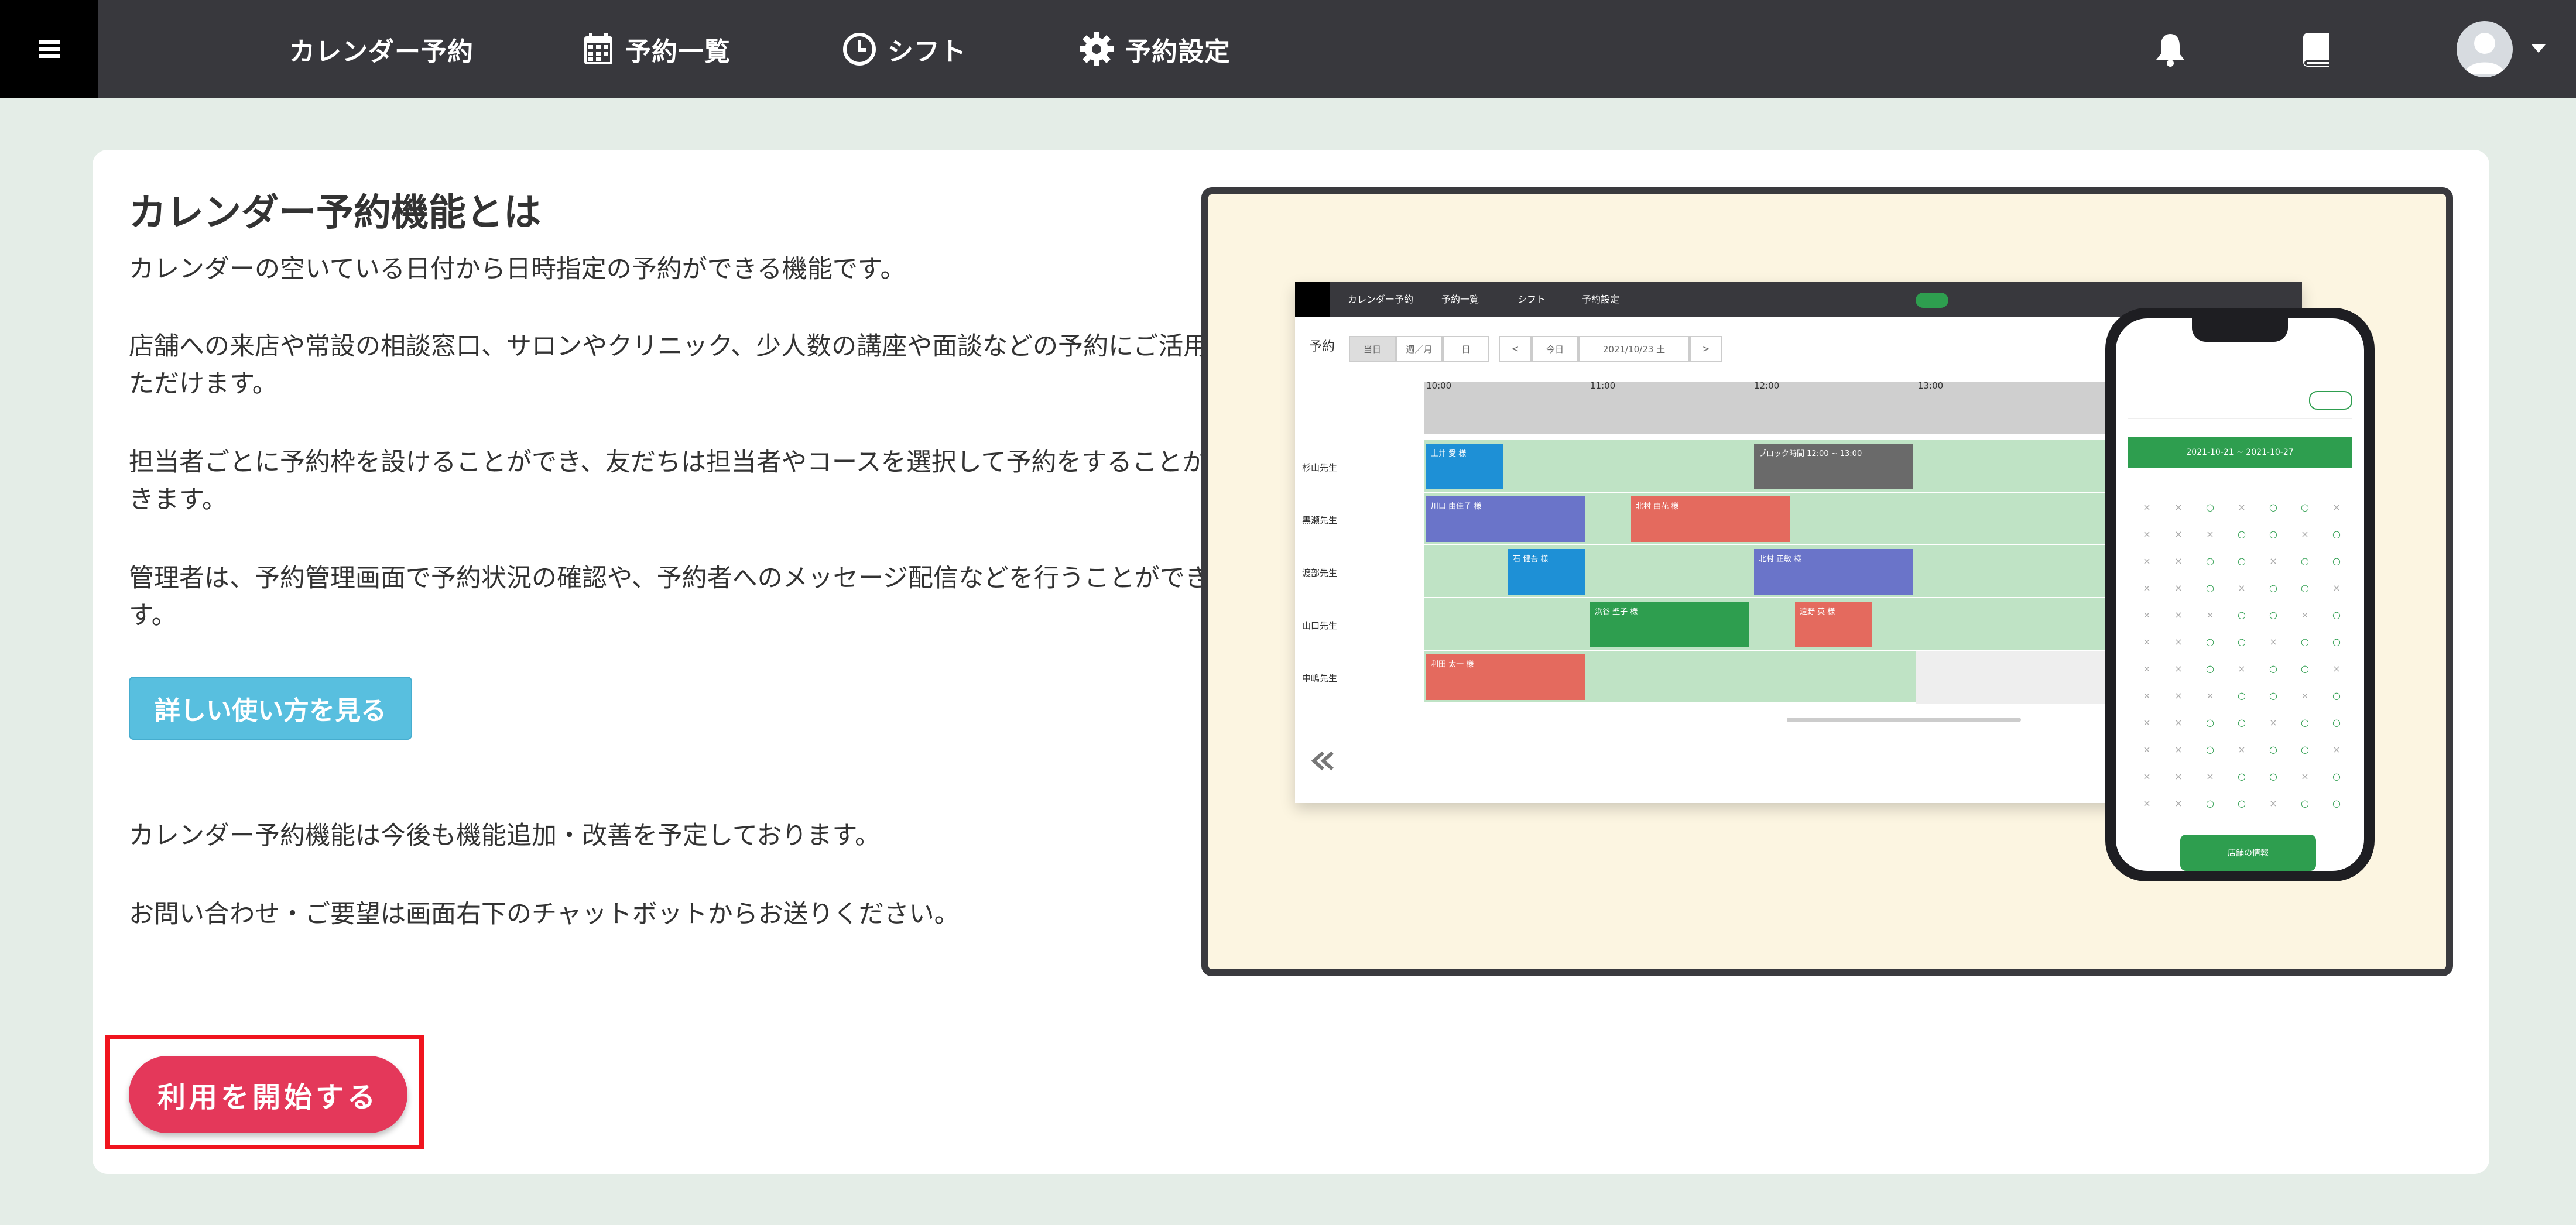 The image size is (2576, 1225). I want to click on preview-toggle, so click(1932, 301).